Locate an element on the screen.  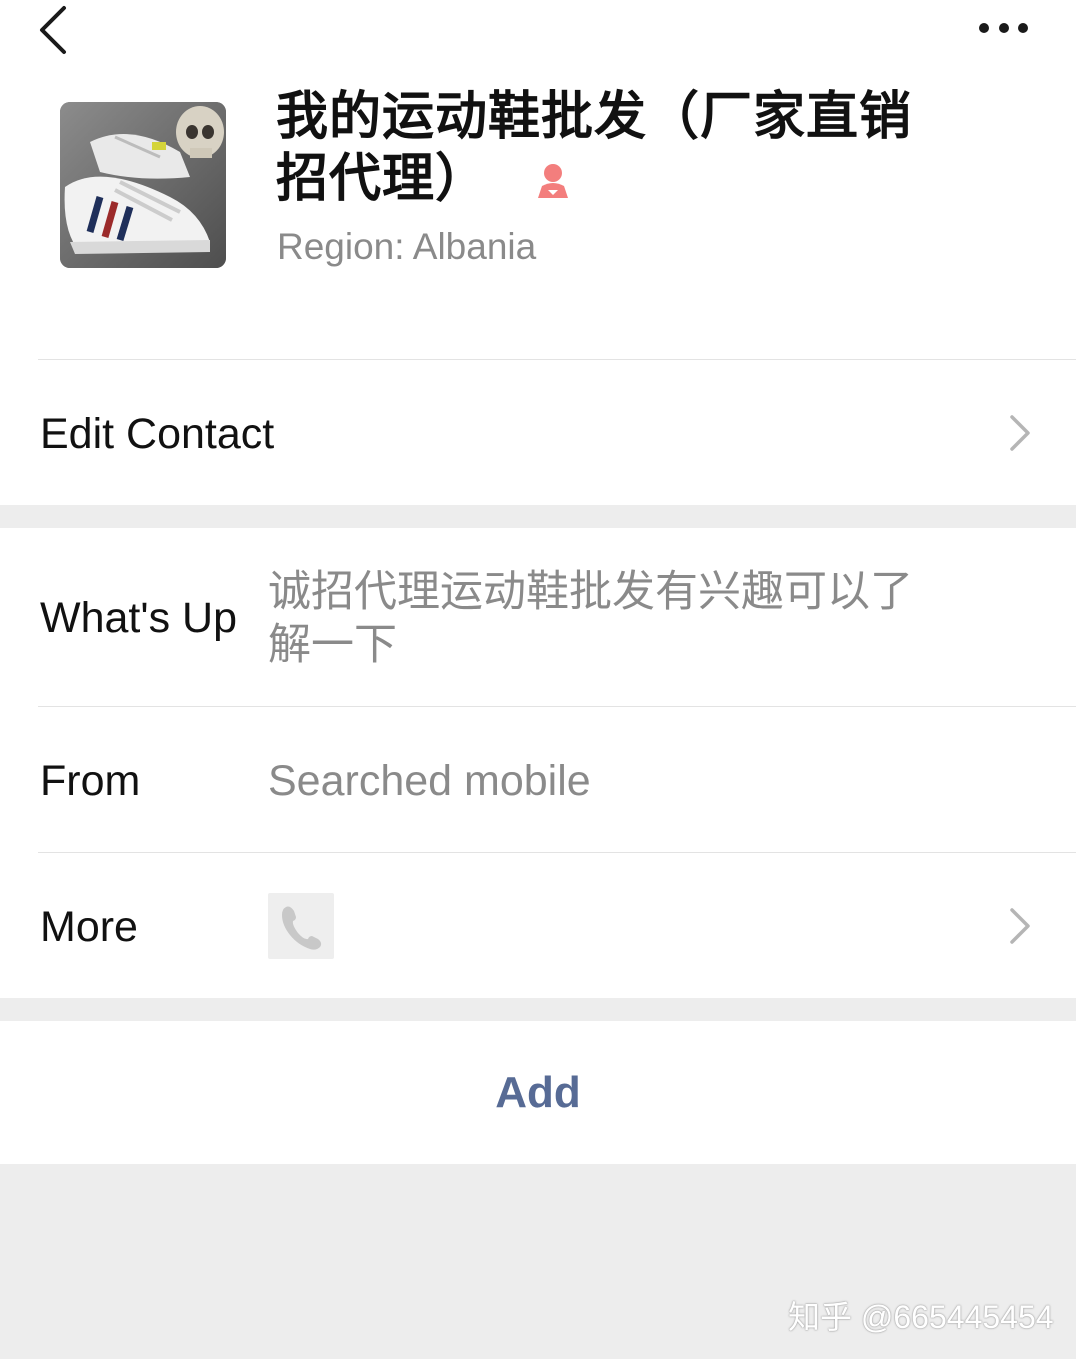
chevron-left-icon is located at coordinates (53, 30).